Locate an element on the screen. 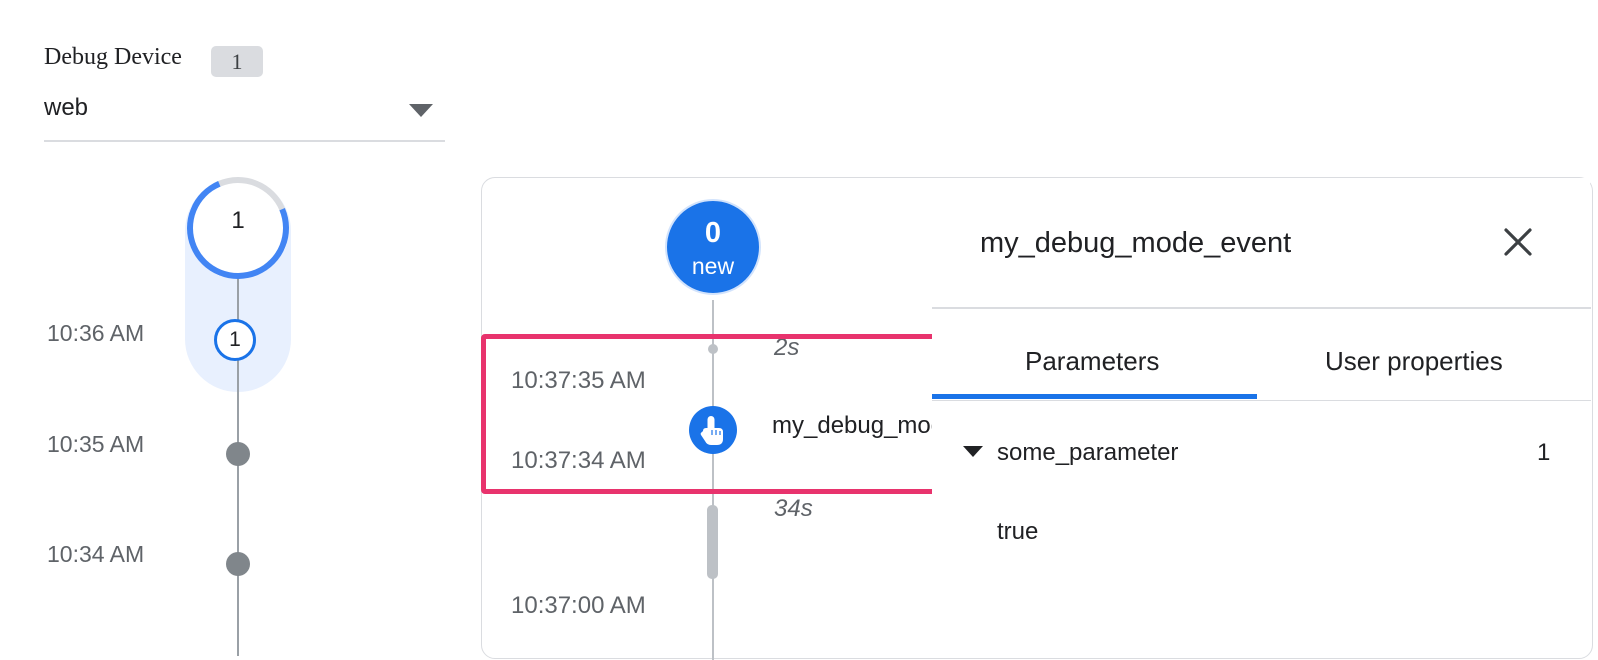  minute-time-label: 10:34 AM is located at coordinates (96, 554).